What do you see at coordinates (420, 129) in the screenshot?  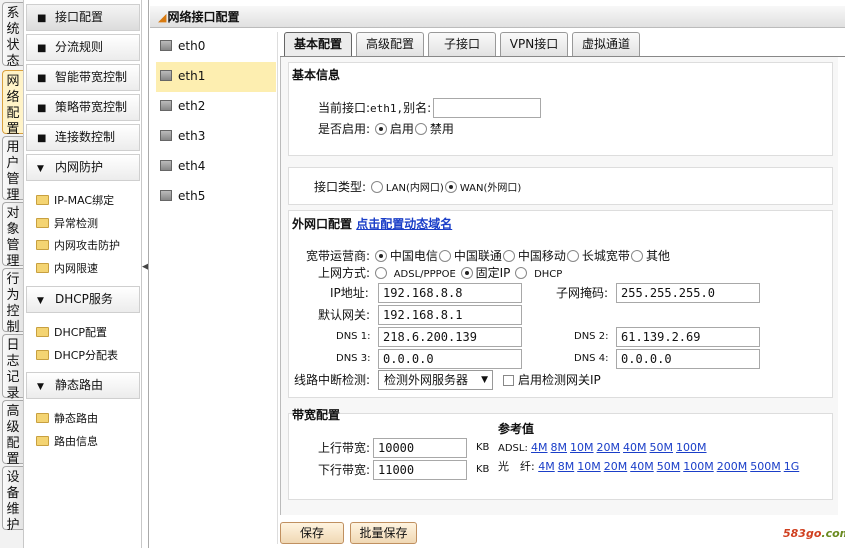 I see `enable-off-radio` at bounding box center [420, 129].